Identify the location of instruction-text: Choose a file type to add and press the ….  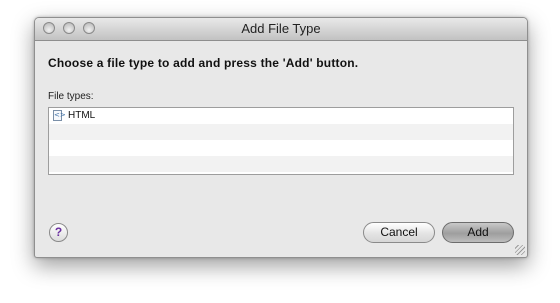
(203, 63).